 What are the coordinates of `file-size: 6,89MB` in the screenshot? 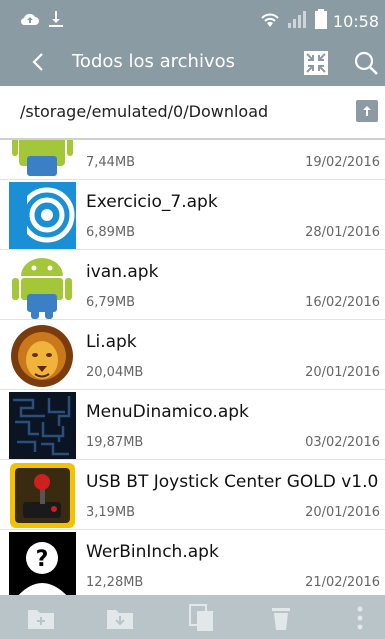 It's located at (111, 232).